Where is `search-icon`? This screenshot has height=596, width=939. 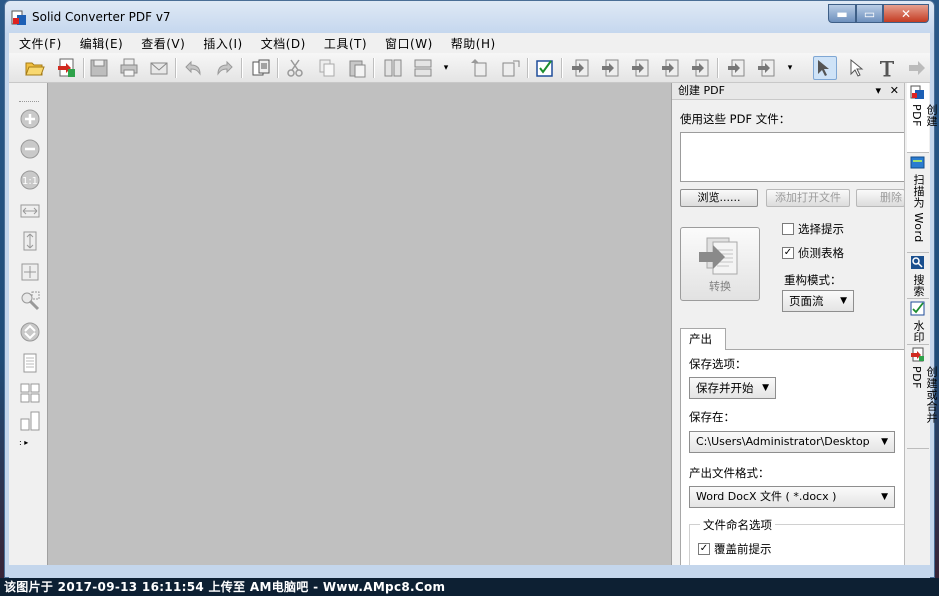
search-icon is located at coordinates (917, 262).